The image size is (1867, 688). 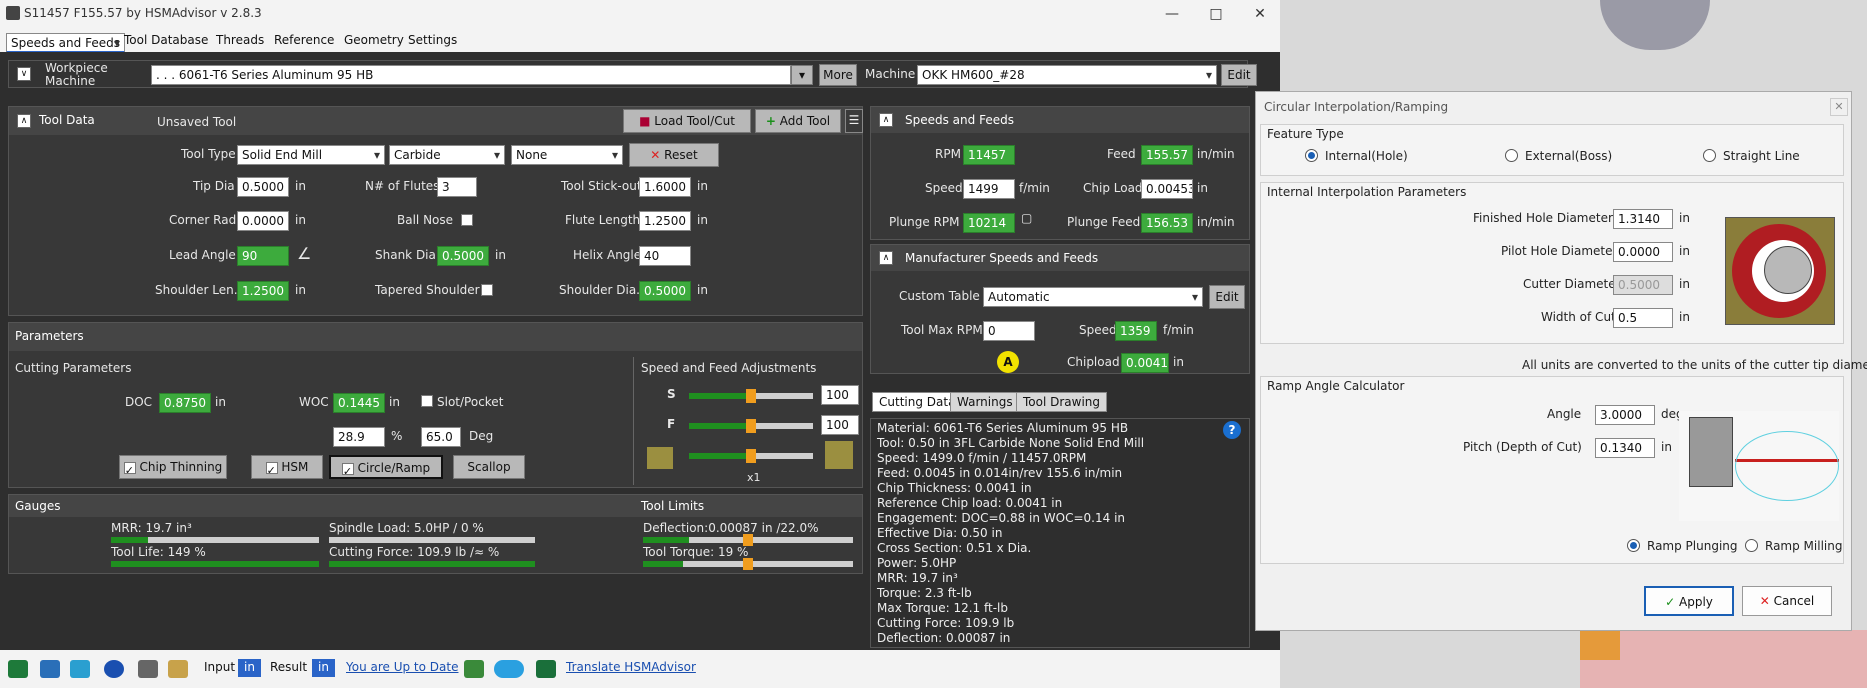 I want to click on machine-select: OKK HM600_#28, so click(x=1067, y=75).